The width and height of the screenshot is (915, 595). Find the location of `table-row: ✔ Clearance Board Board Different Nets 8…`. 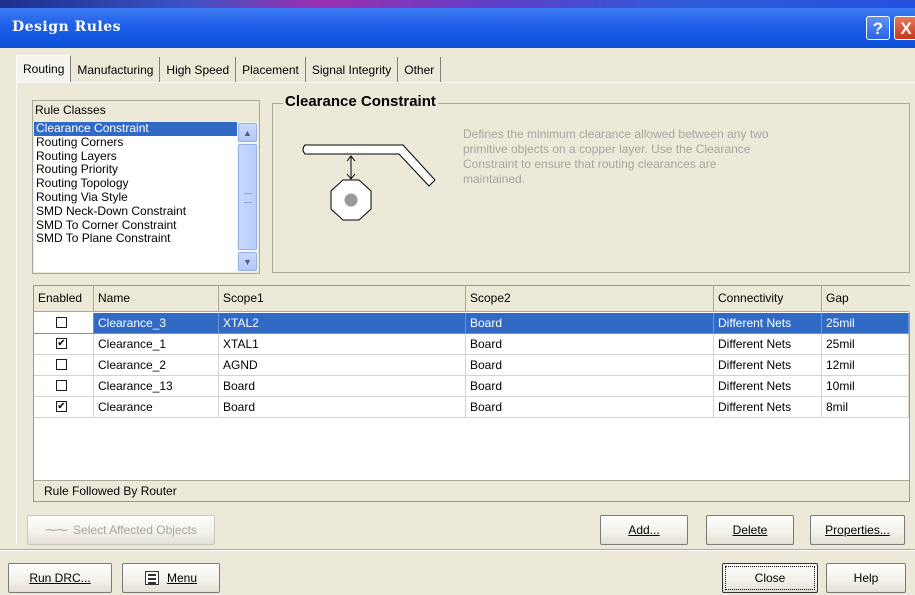

table-row: ✔ Clearance Board Board Different Nets 8… is located at coordinates (472, 407).